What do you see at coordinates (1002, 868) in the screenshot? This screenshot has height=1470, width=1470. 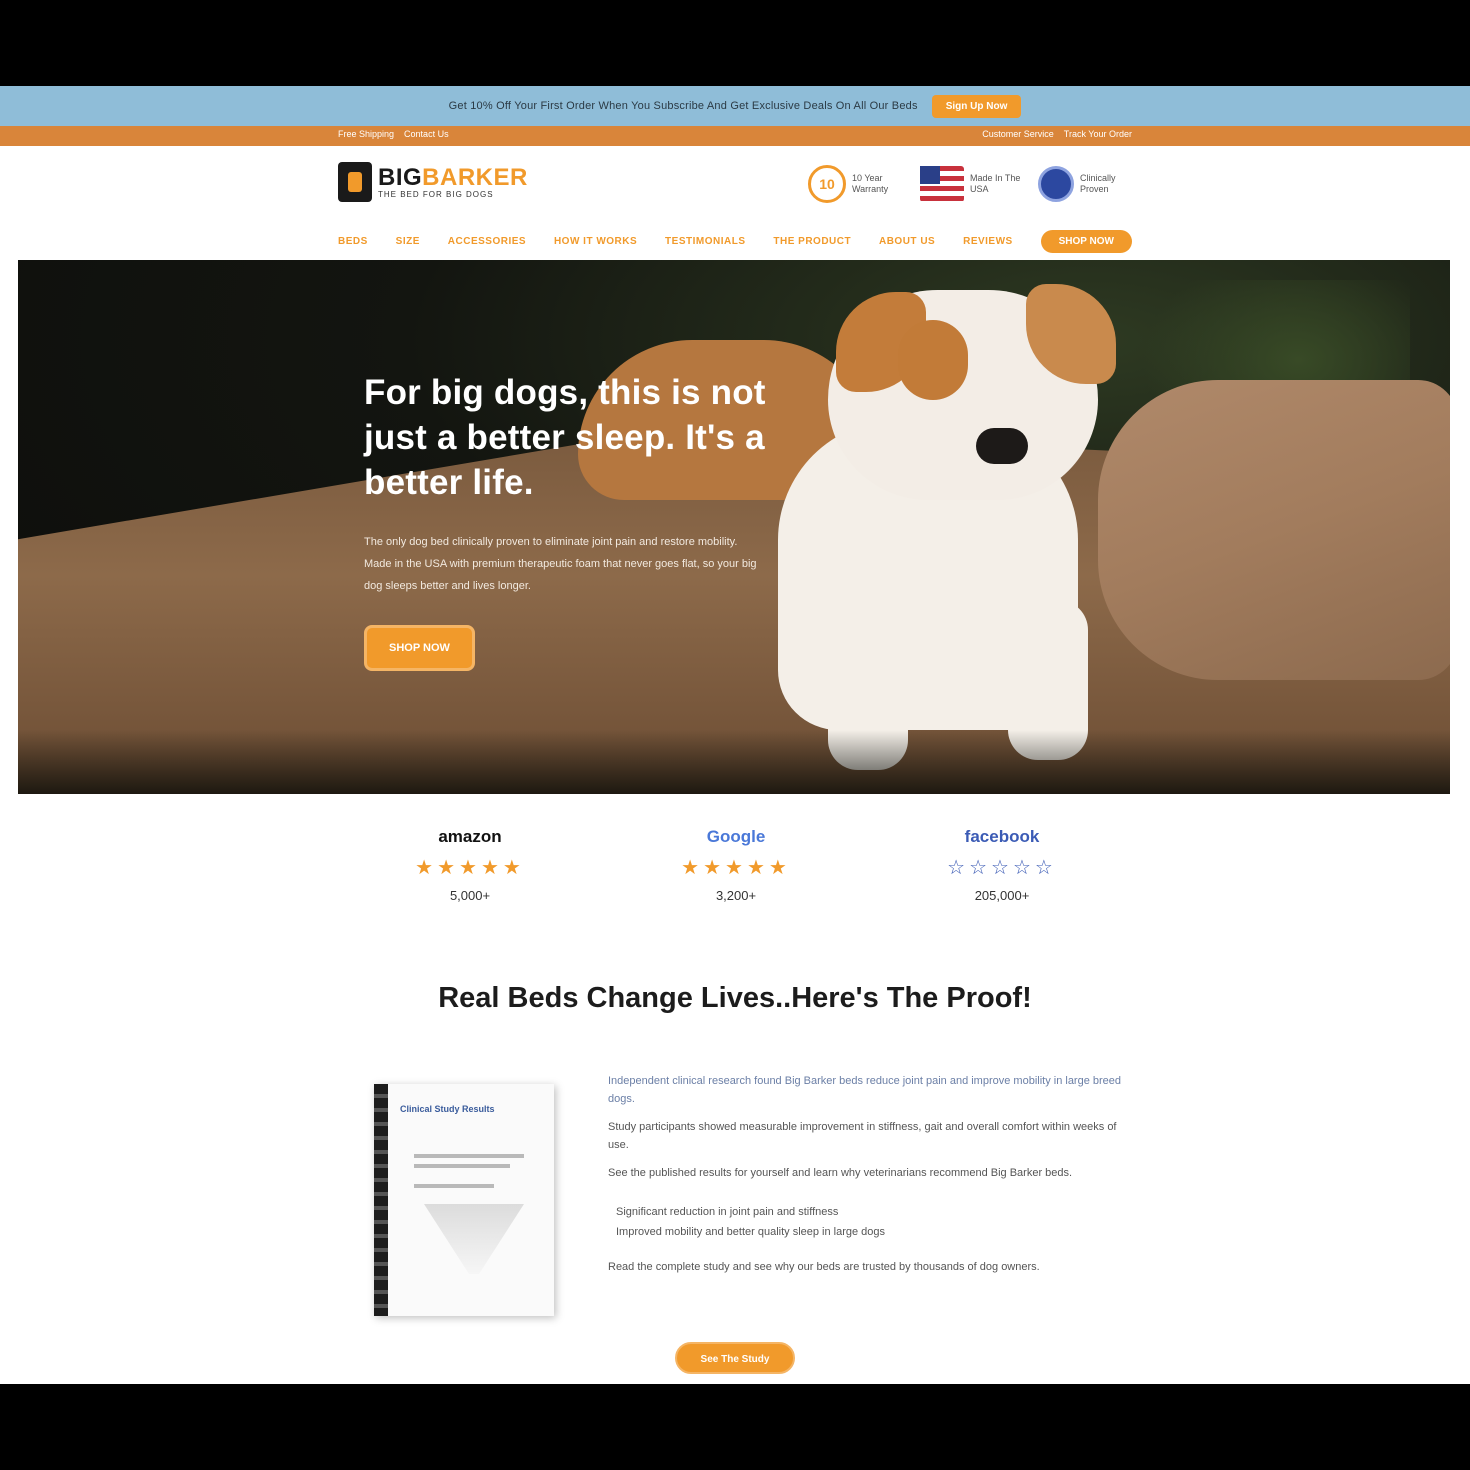 I see `facebook-stars: ☆☆☆☆☆` at bounding box center [1002, 868].